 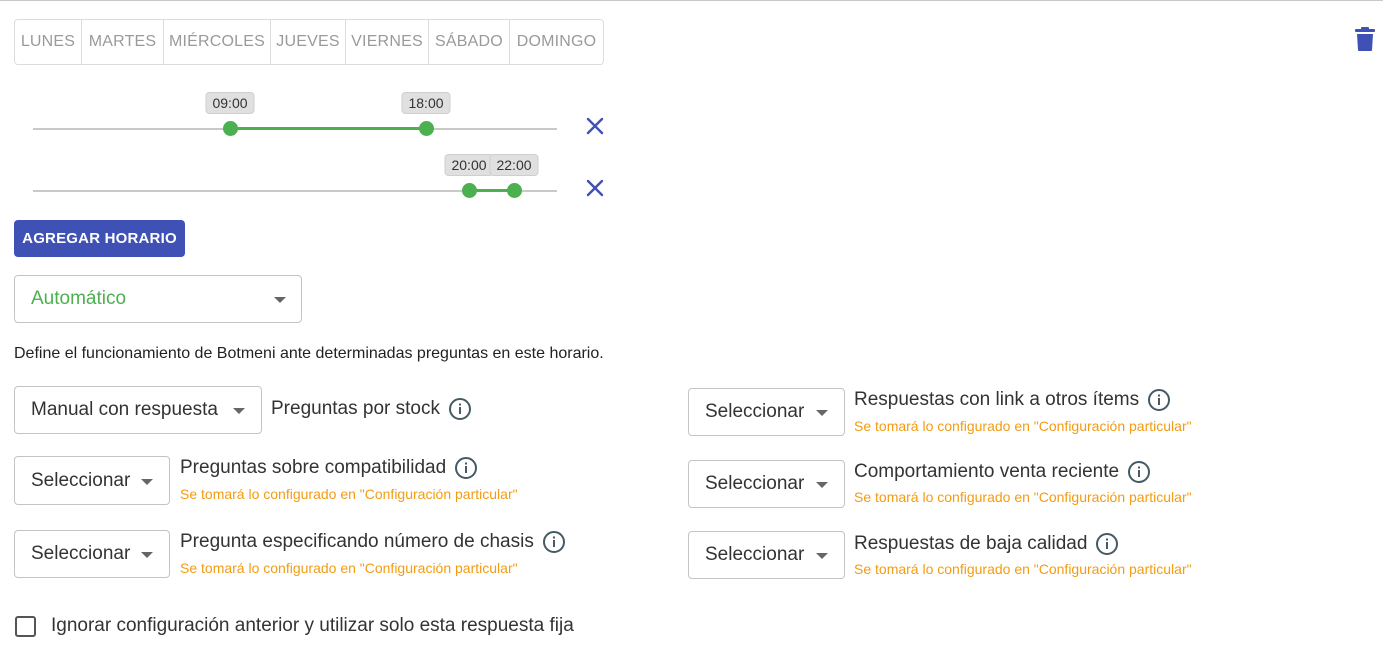 I want to click on rule-label-text: Preguntas sobre compatibilidad, so click(x=313, y=467).